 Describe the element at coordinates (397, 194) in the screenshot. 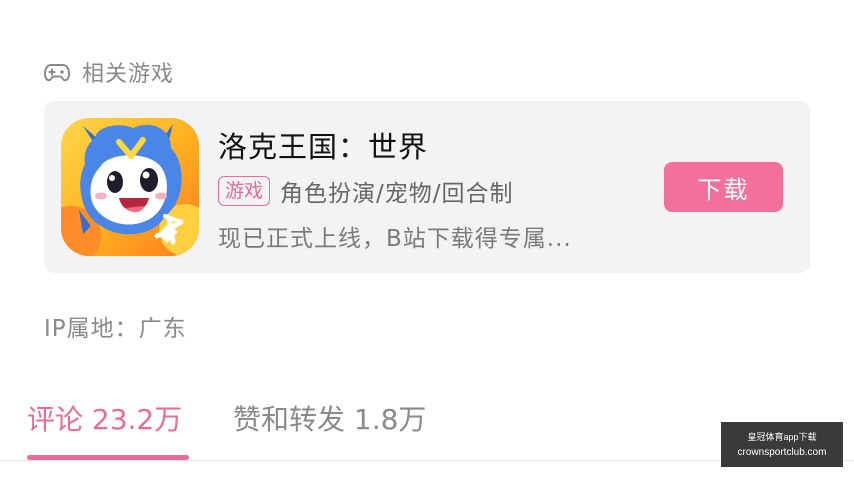

I see `game-genre: 角色扮演/宠物/回合制` at that location.